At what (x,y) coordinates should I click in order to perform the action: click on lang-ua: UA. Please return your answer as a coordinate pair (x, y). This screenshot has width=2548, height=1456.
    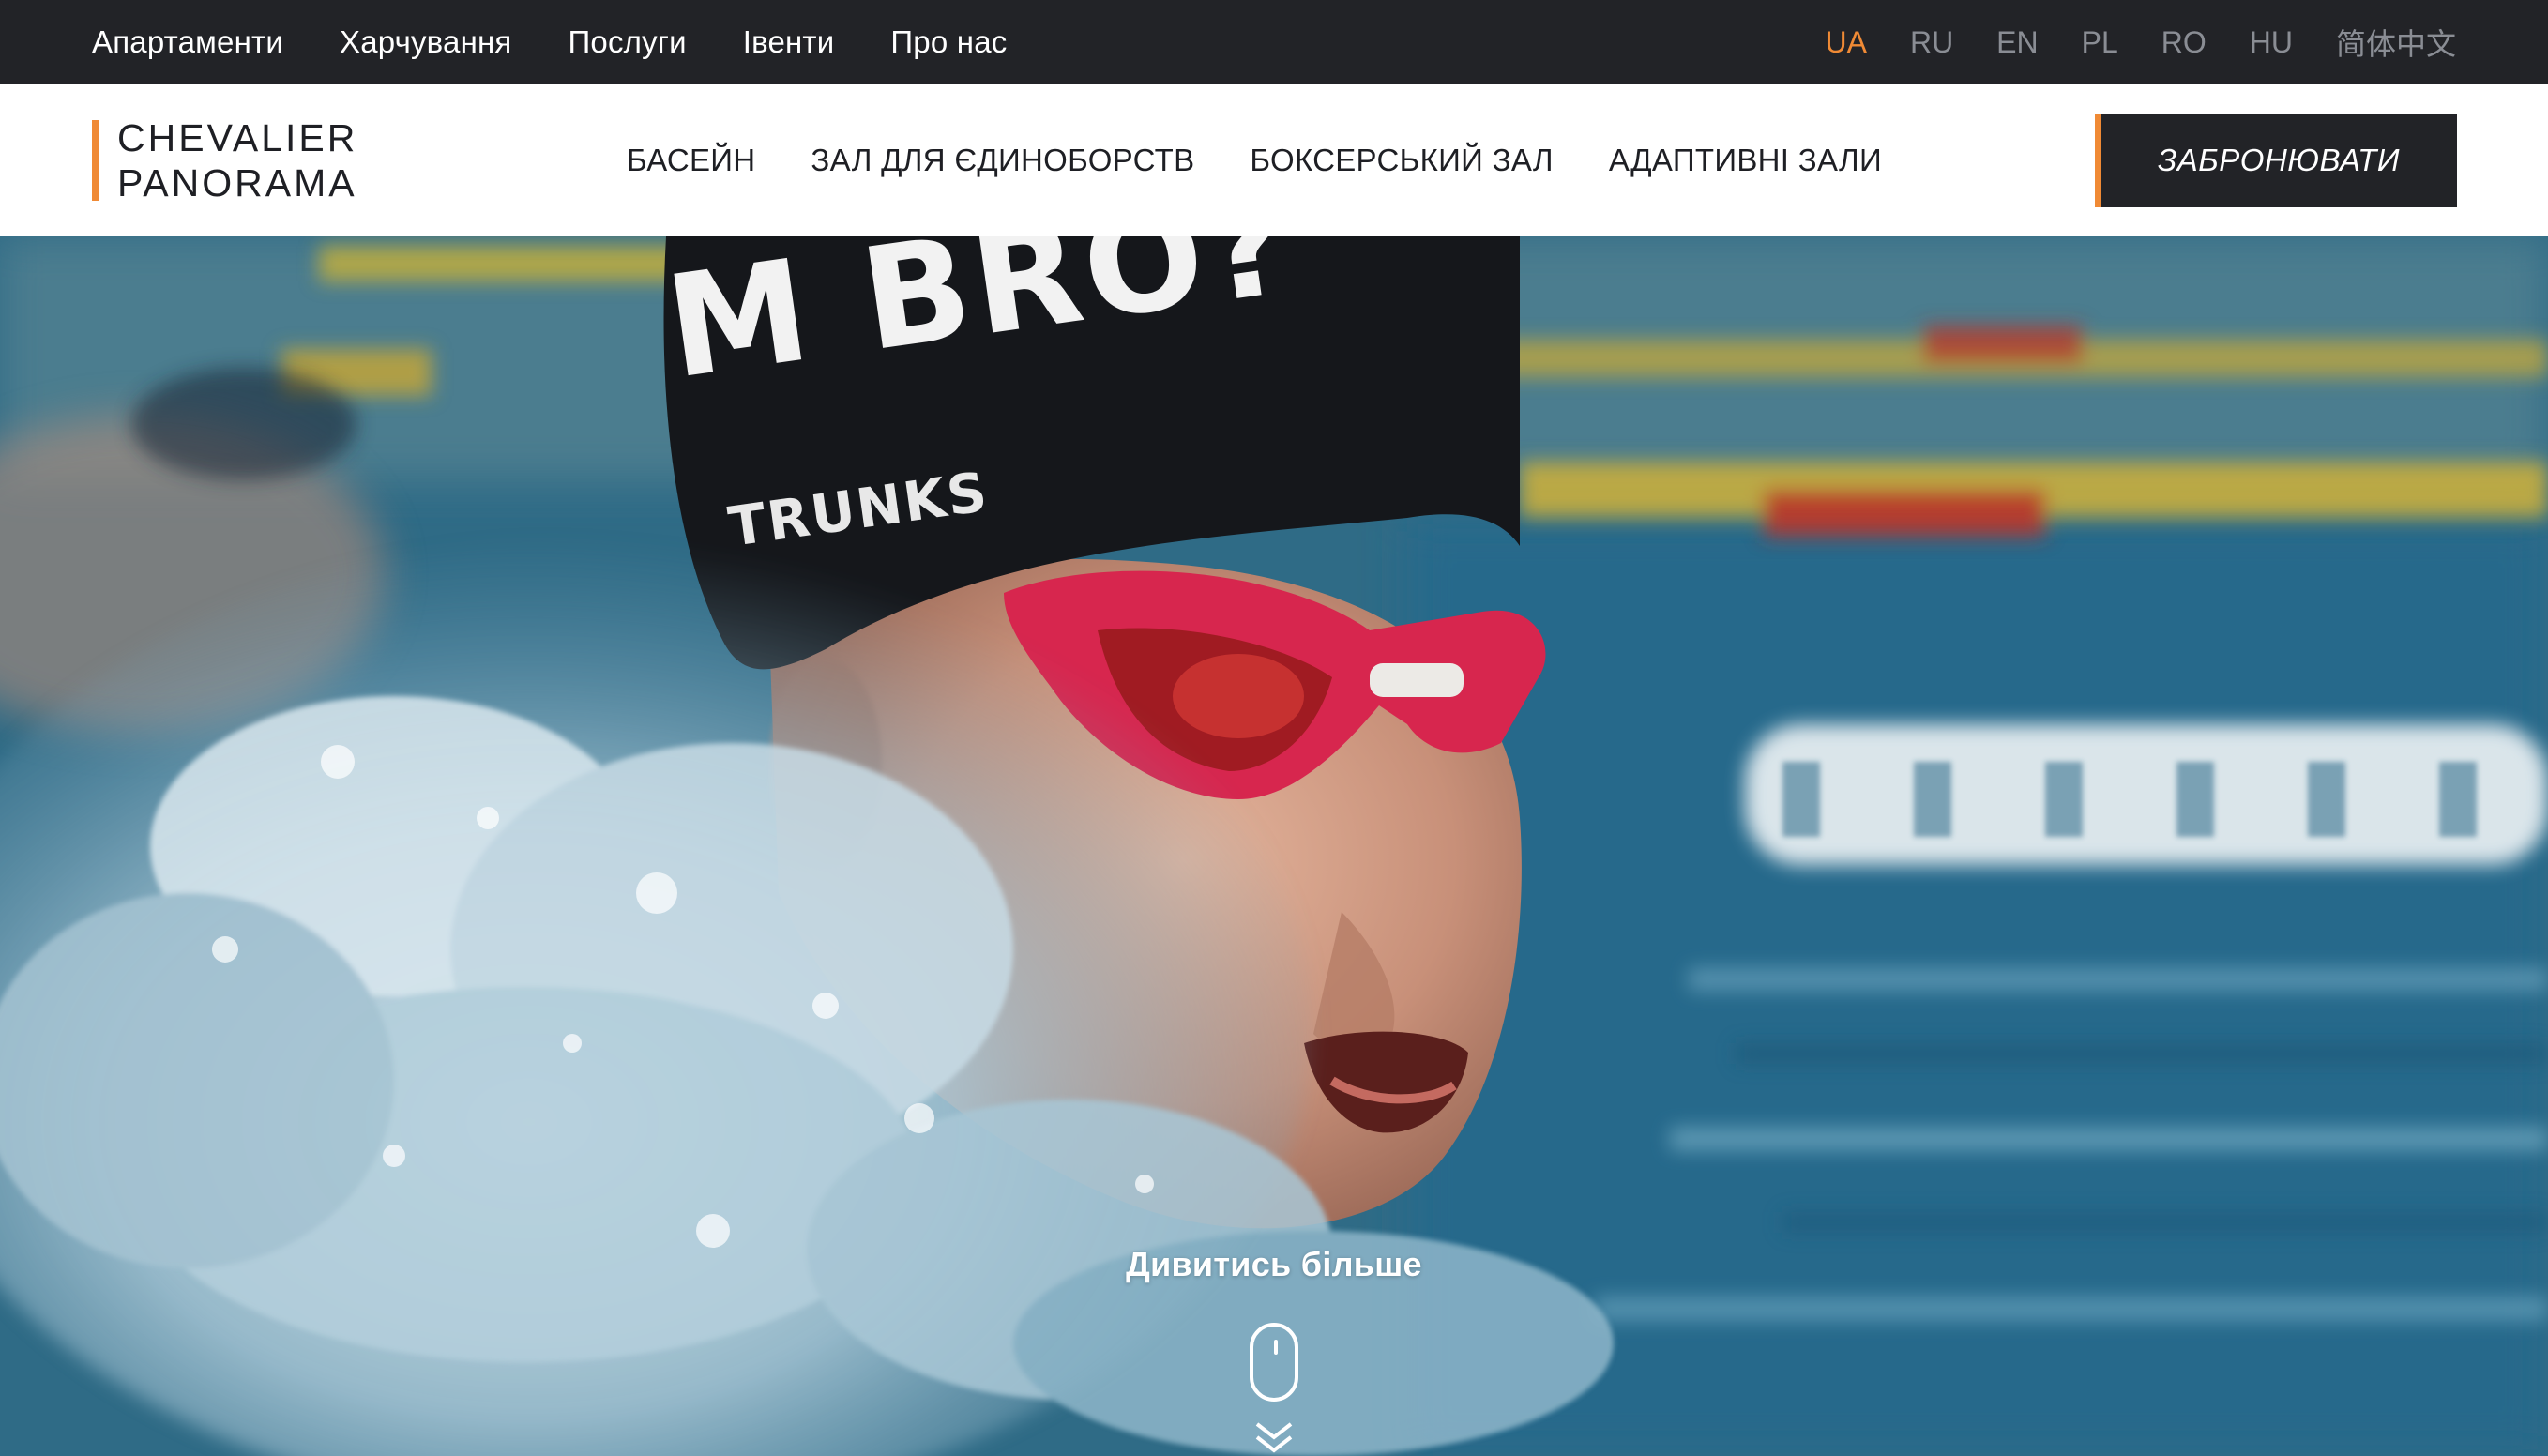
    Looking at the image, I should click on (1846, 42).